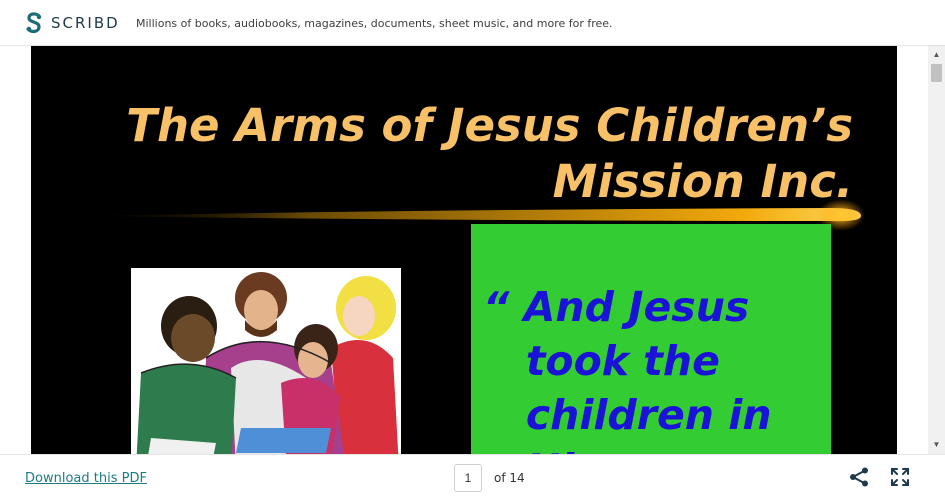 The height and width of the screenshot is (500, 945). Describe the element at coordinates (616, 307) in the screenshot. I see `quote-line: “ And Jesus` at that location.